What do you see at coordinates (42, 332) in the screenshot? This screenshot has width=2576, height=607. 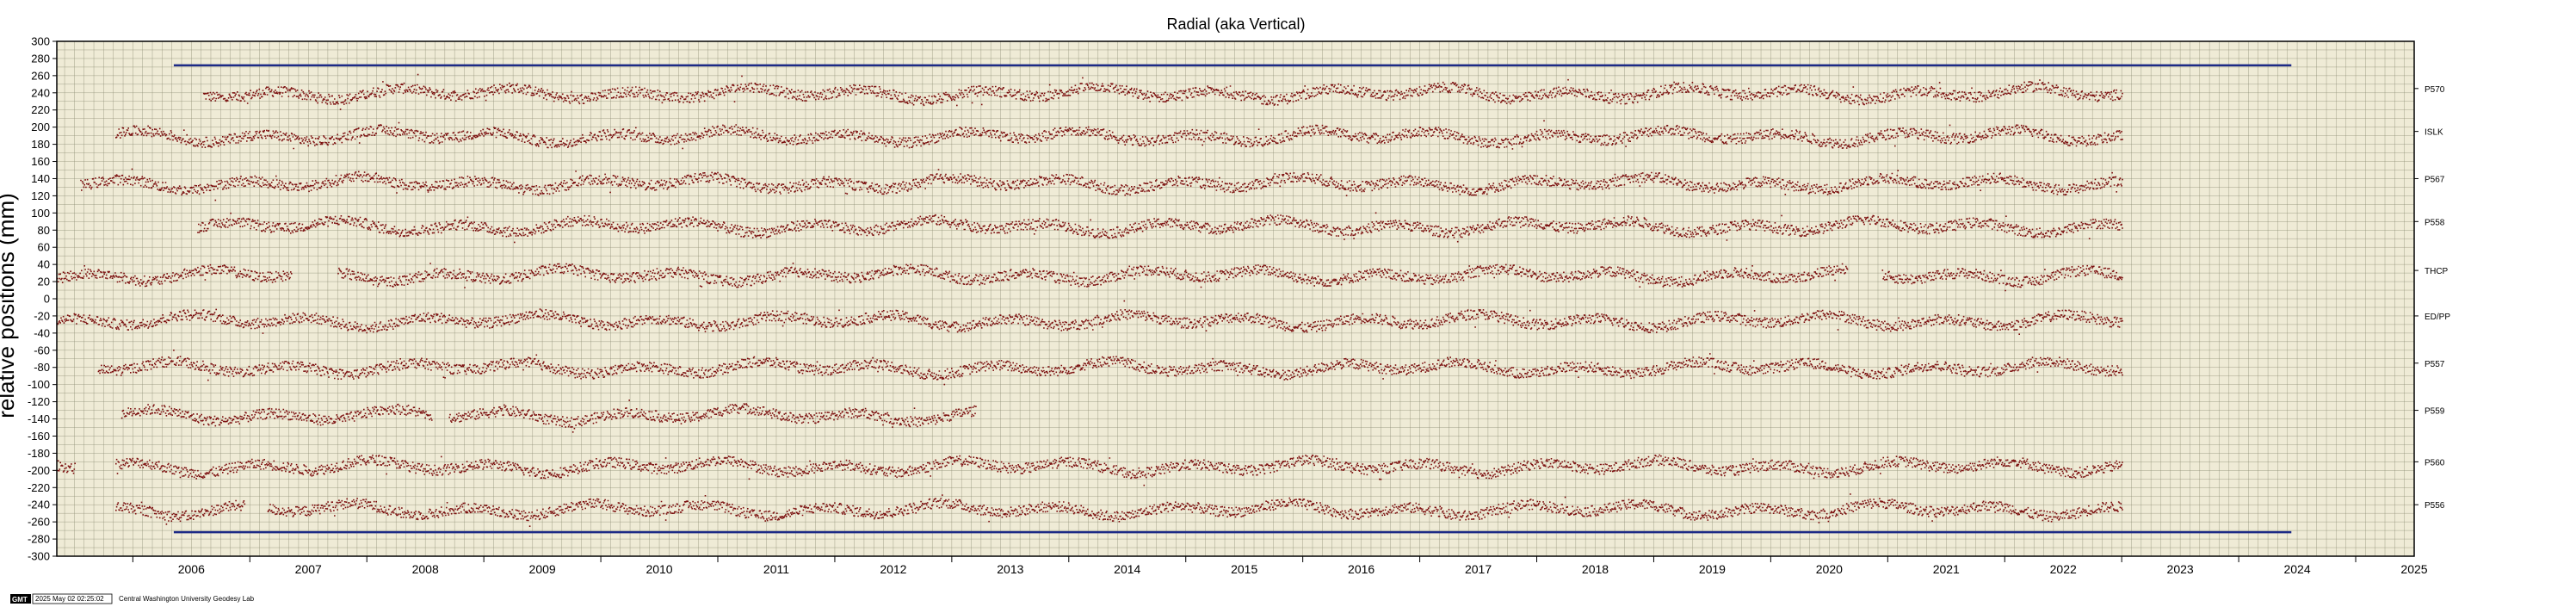 I see `y-tick-label: -40` at bounding box center [42, 332].